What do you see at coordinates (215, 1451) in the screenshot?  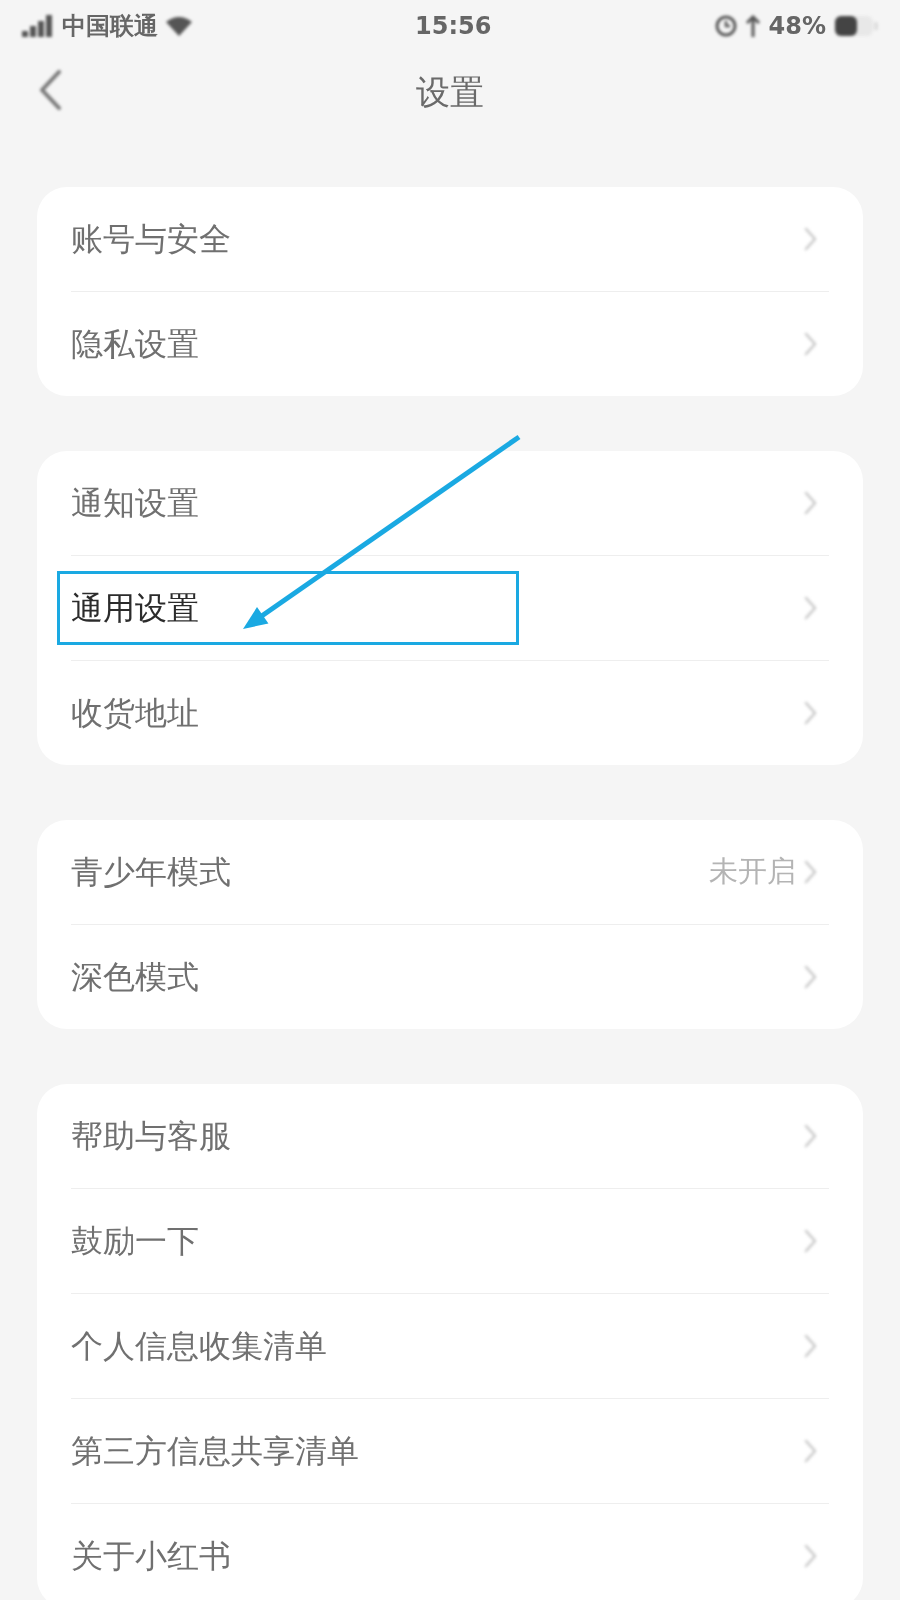 I see `setting-label: 第三方信息共享清单` at bounding box center [215, 1451].